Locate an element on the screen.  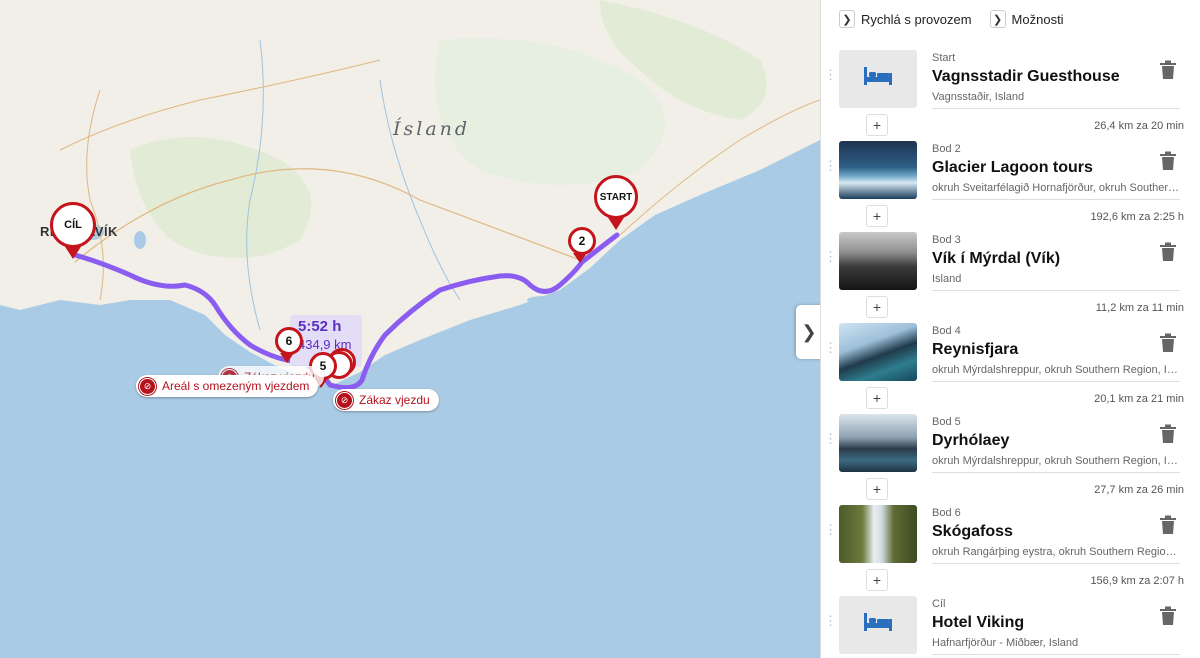
route-type-selector: ❯ Rychlá s provozem is located at coordinates (905, 19).